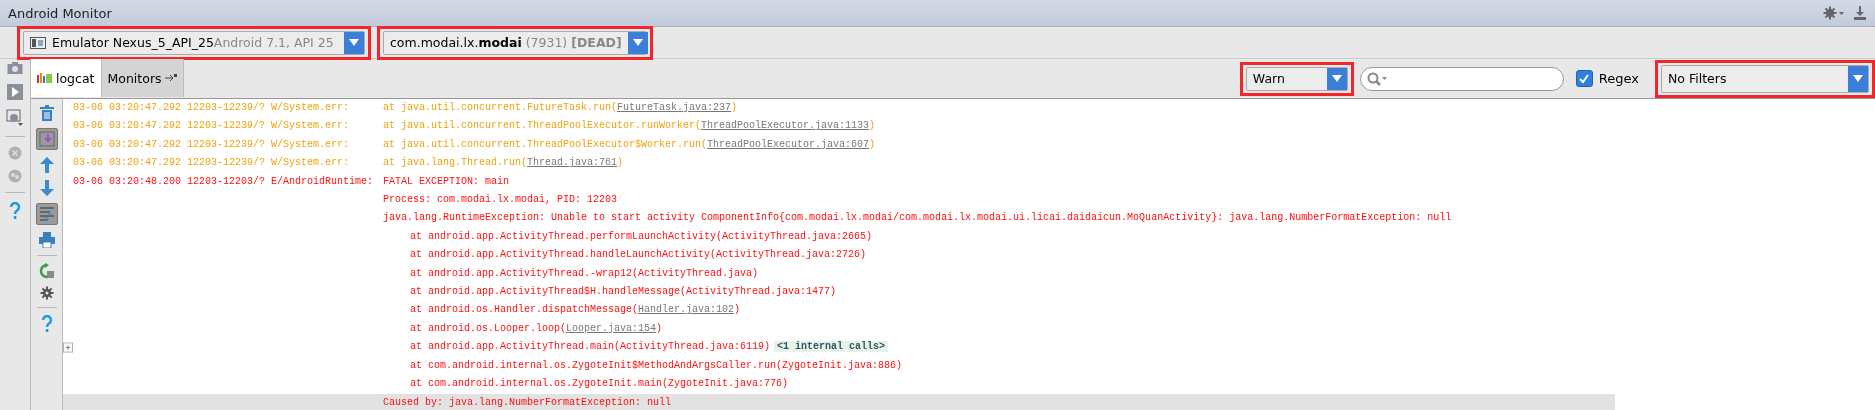  Describe the element at coordinates (611, 328) in the screenshot. I see `source-link: Looper.java:154` at that location.